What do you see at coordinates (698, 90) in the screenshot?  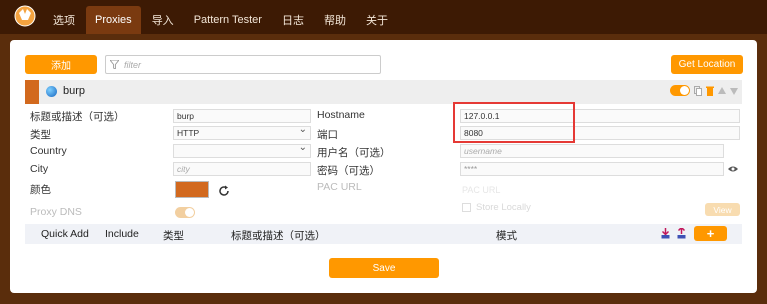 I see `duplicate-icon` at bounding box center [698, 90].